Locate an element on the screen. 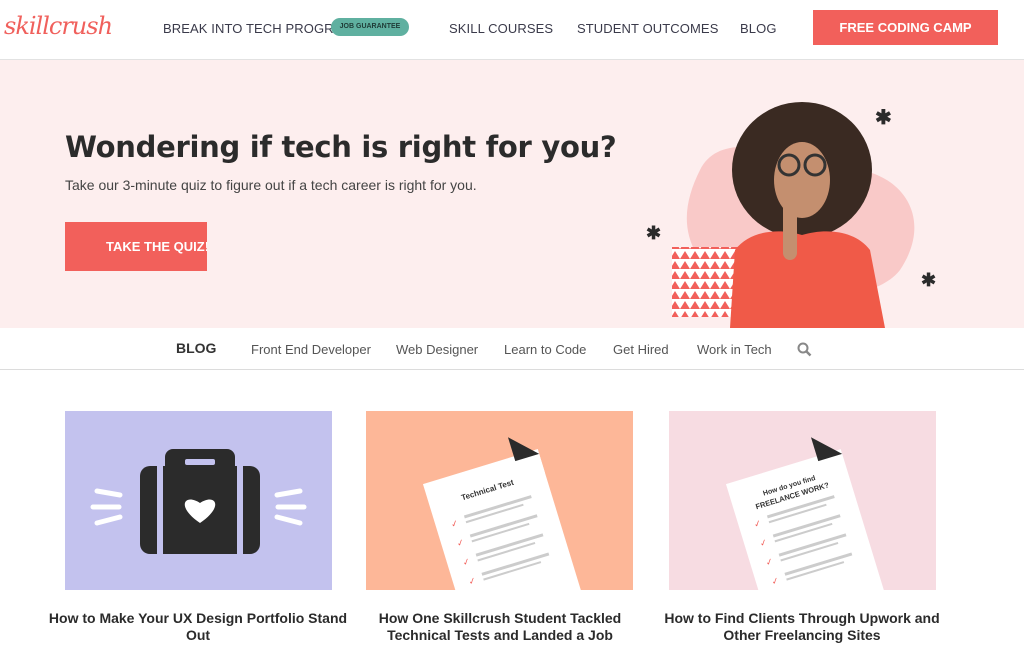 This screenshot has height=650, width=1024. nav-student-outcomes: STUDENT OUTCOMES is located at coordinates (647, 28).